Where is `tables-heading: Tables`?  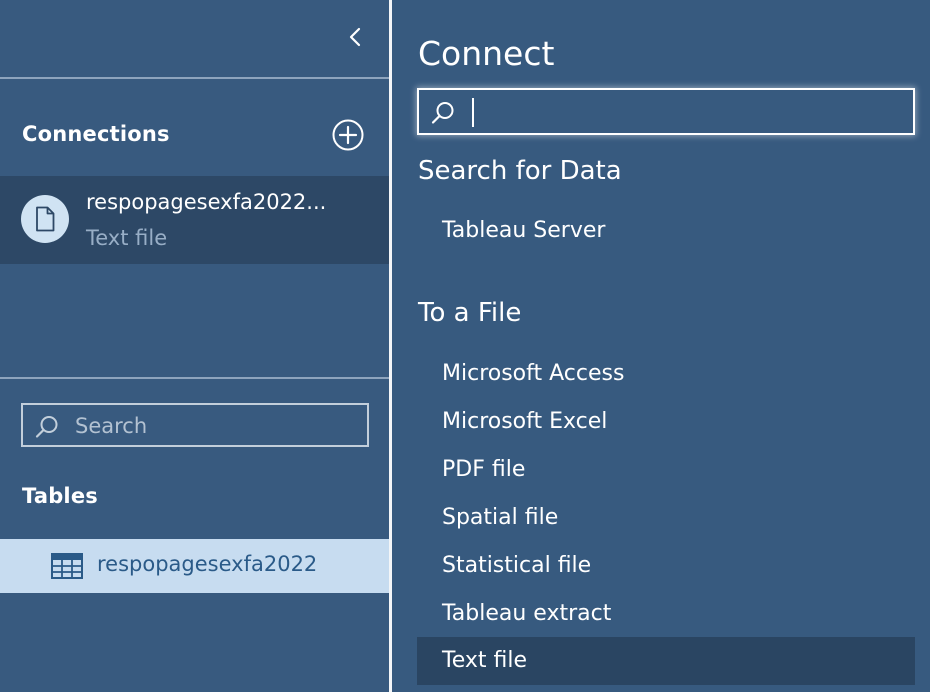 tables-heading: Tables is located at coordinates (60, 496).